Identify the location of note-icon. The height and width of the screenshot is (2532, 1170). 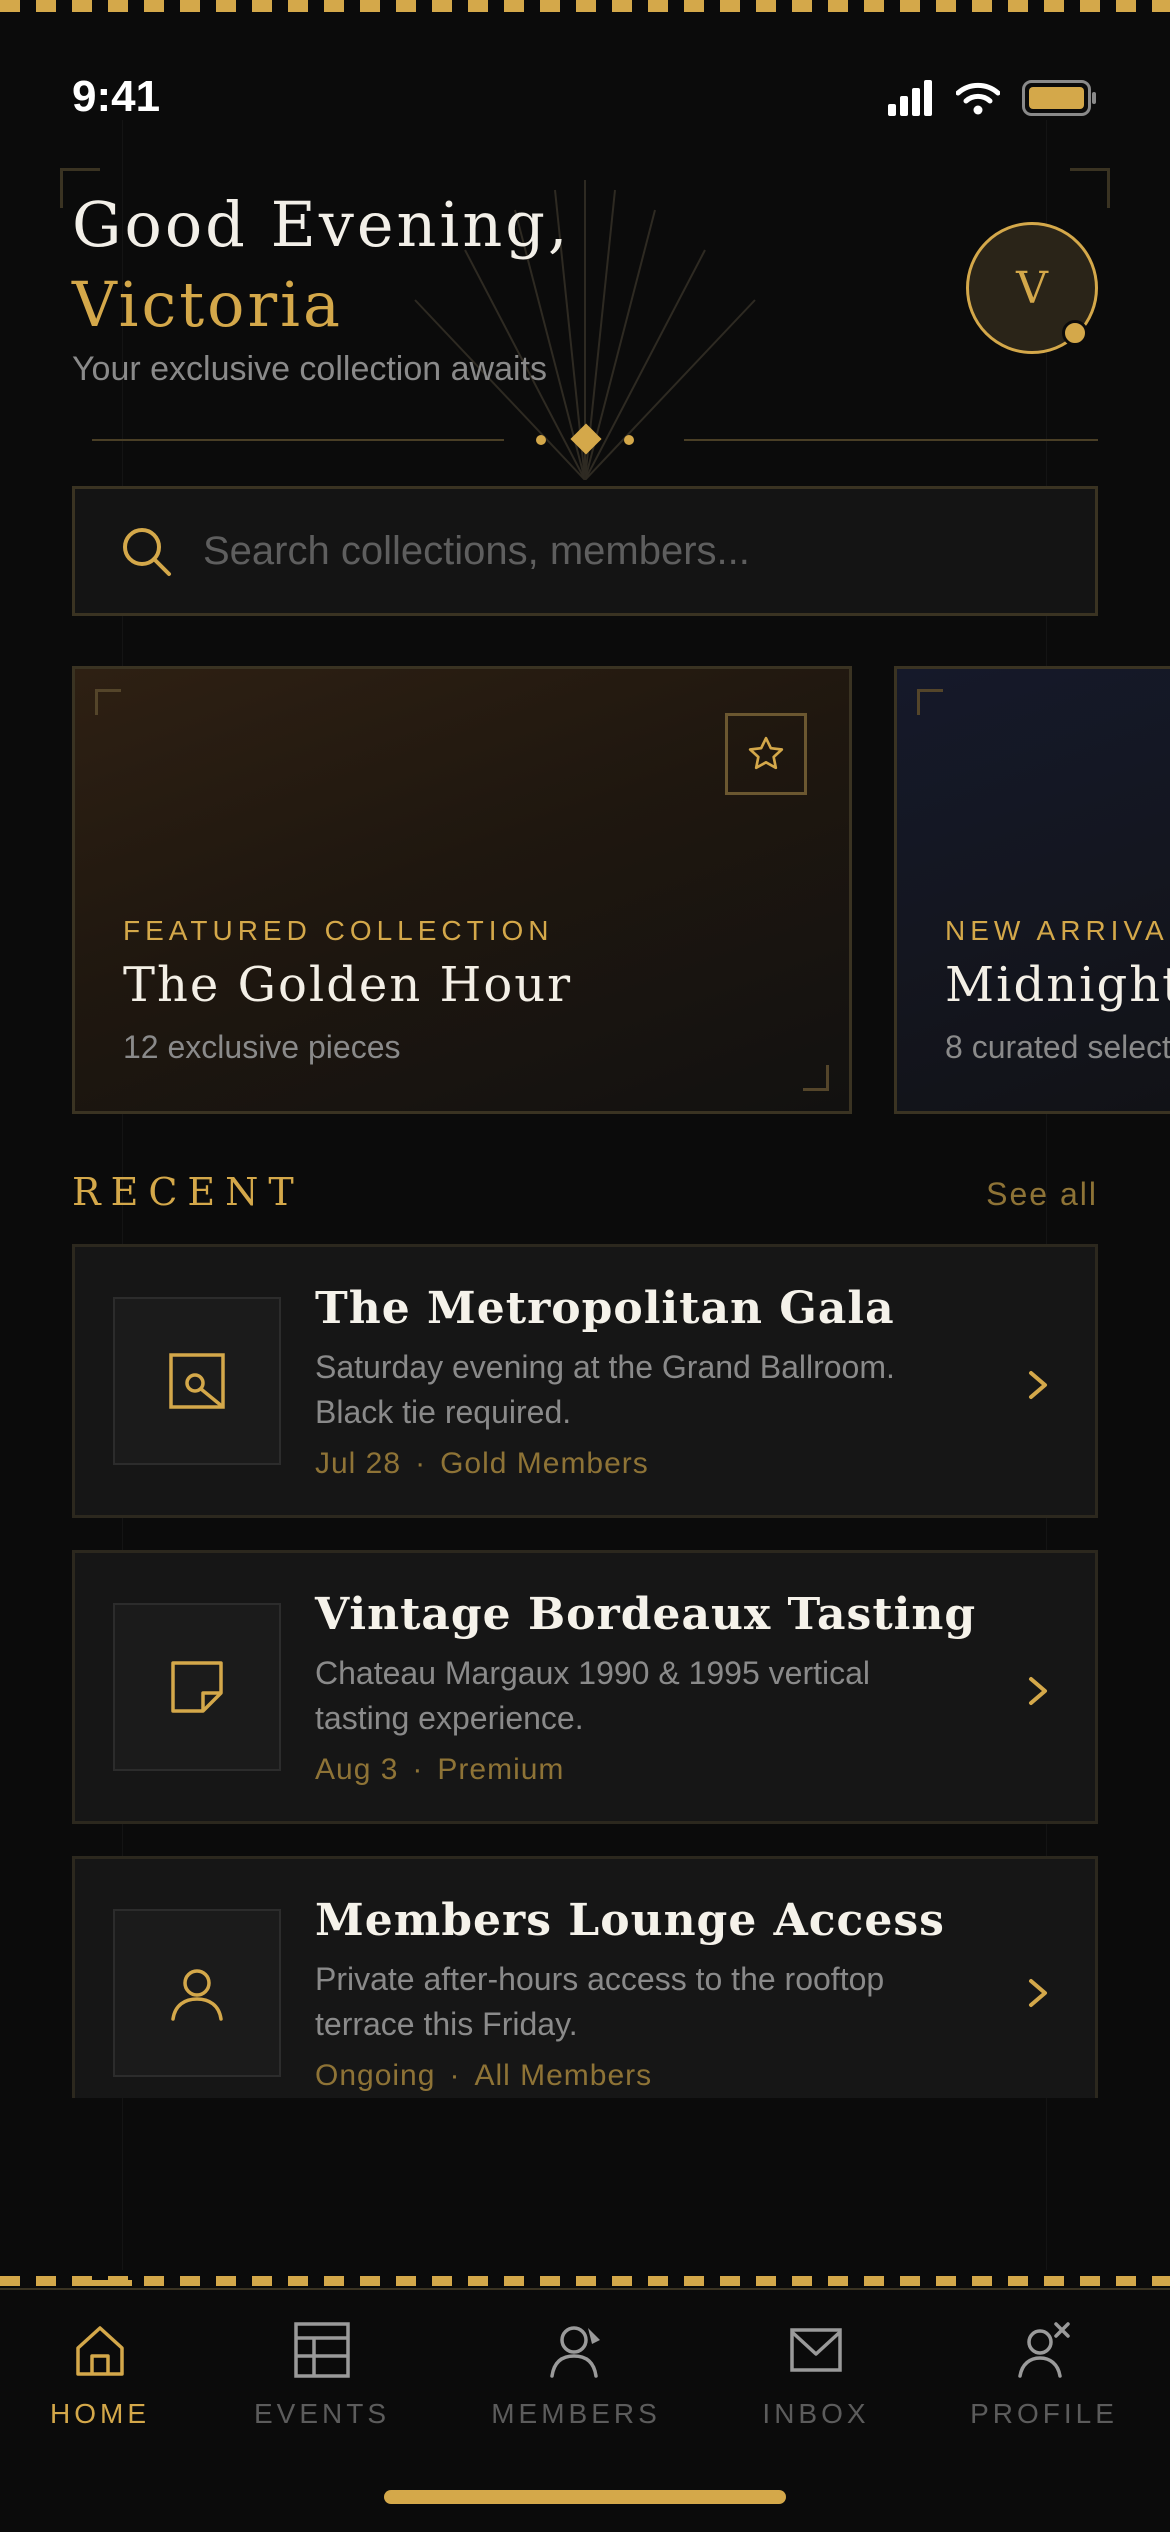
(197, 1687).